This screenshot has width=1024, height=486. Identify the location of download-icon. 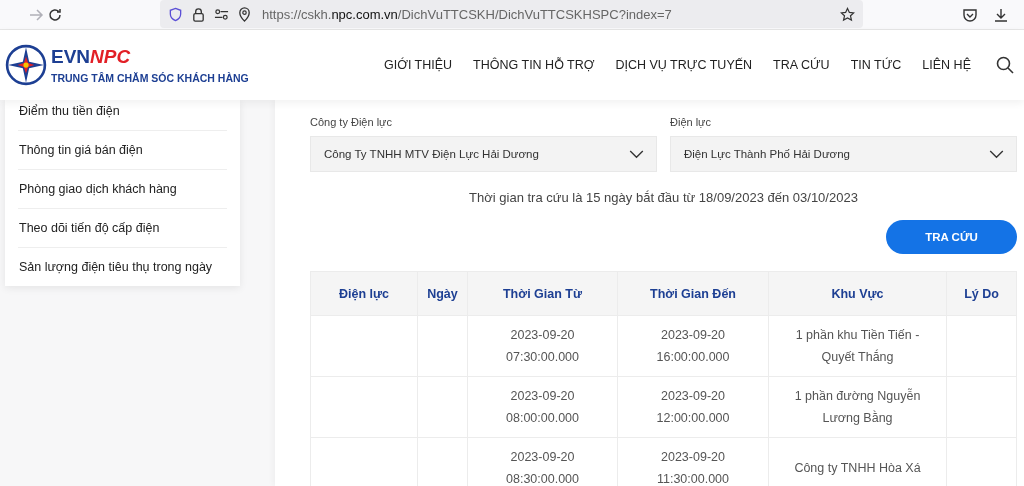
(1001, 15).